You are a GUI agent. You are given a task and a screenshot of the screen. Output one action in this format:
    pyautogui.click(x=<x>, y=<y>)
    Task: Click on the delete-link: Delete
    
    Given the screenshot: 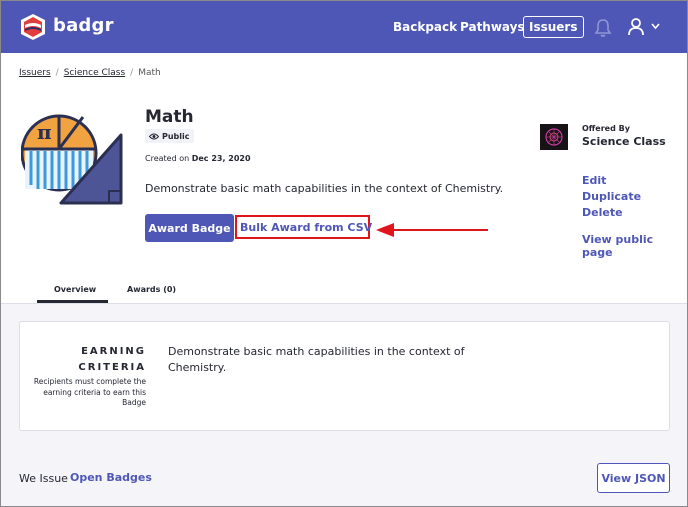 What is the action you would take?
    pyautogui.click(x=602, y=212)
    